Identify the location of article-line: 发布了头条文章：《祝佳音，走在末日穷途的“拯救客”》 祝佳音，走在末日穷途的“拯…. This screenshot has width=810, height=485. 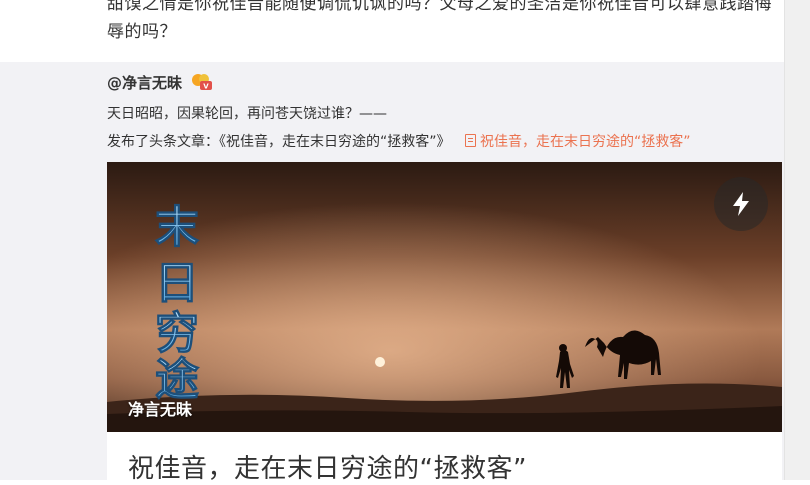
(398, 141).